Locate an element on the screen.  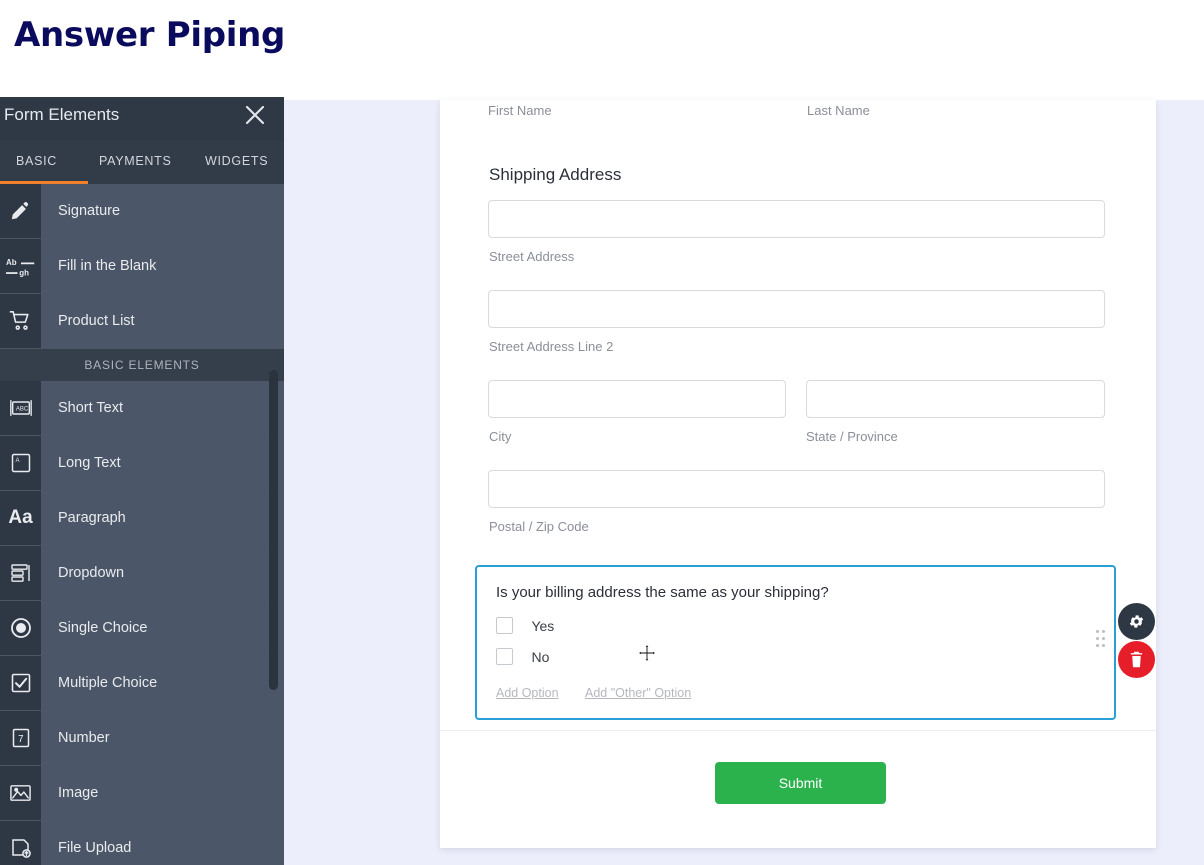
submit-button: Submit is located at coordinates (800, 783).